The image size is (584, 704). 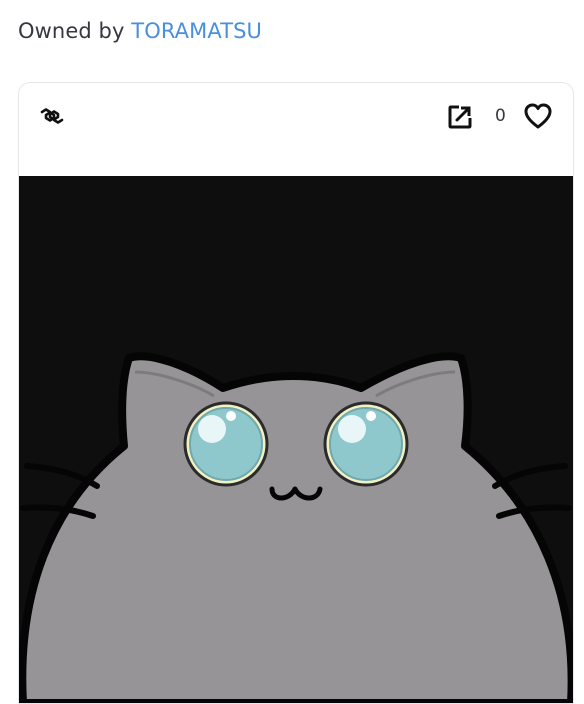 What do you see at coordinates (500, 116) in the screenshot?
I see `favorite-count: 0` at bounding box center [500, 116].